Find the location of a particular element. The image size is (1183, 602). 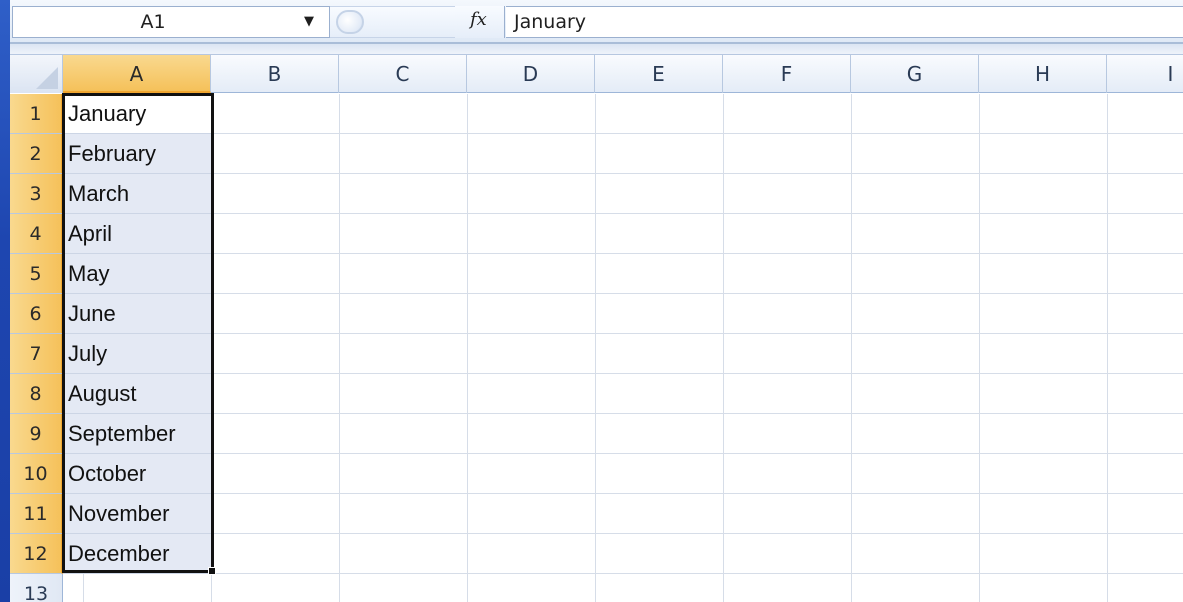

column-header-c: C is located at coordinates (403, 74).